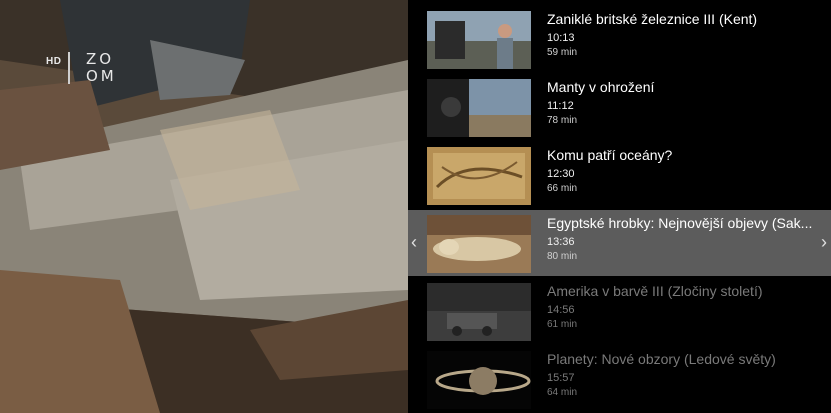 The height and width of the screenshot is (413, 831). I want to click on program-title: Komu patří oceány?, so click(610, 155).